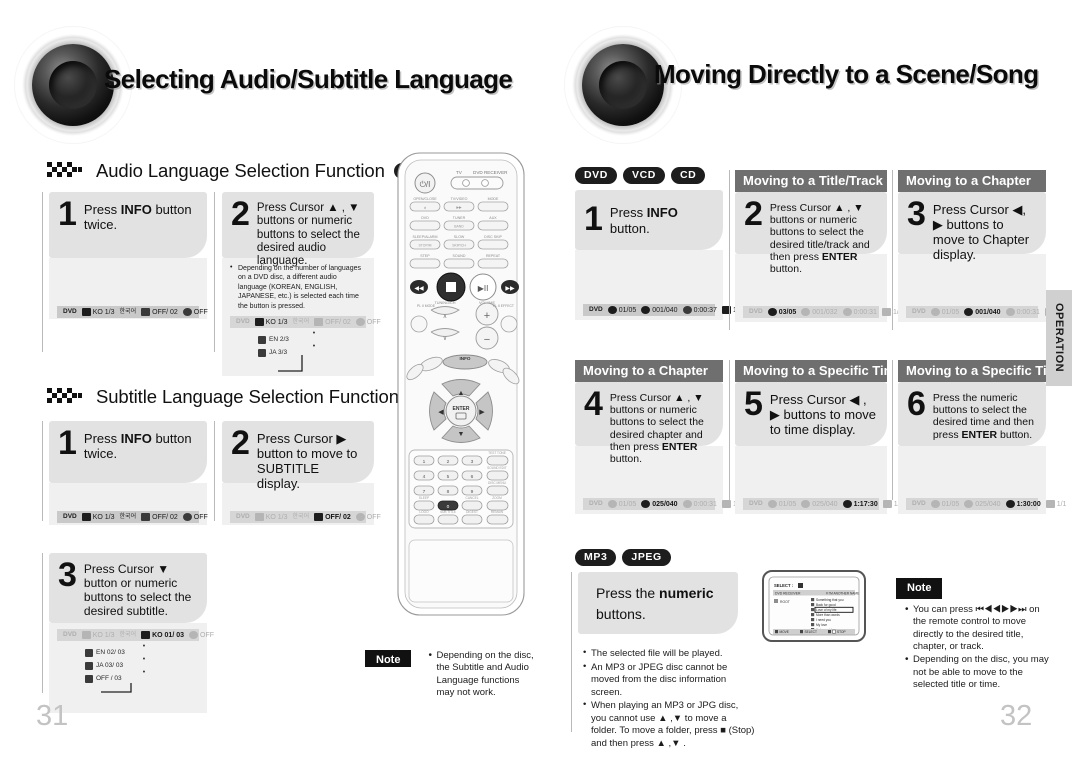 Image resolution: width=1080 pixels, height=763 pixels. What do you see at coordinates (982, 504) in the screenshot?
I see `osd-chapter: 025/040` at bounding box center [982, 504].